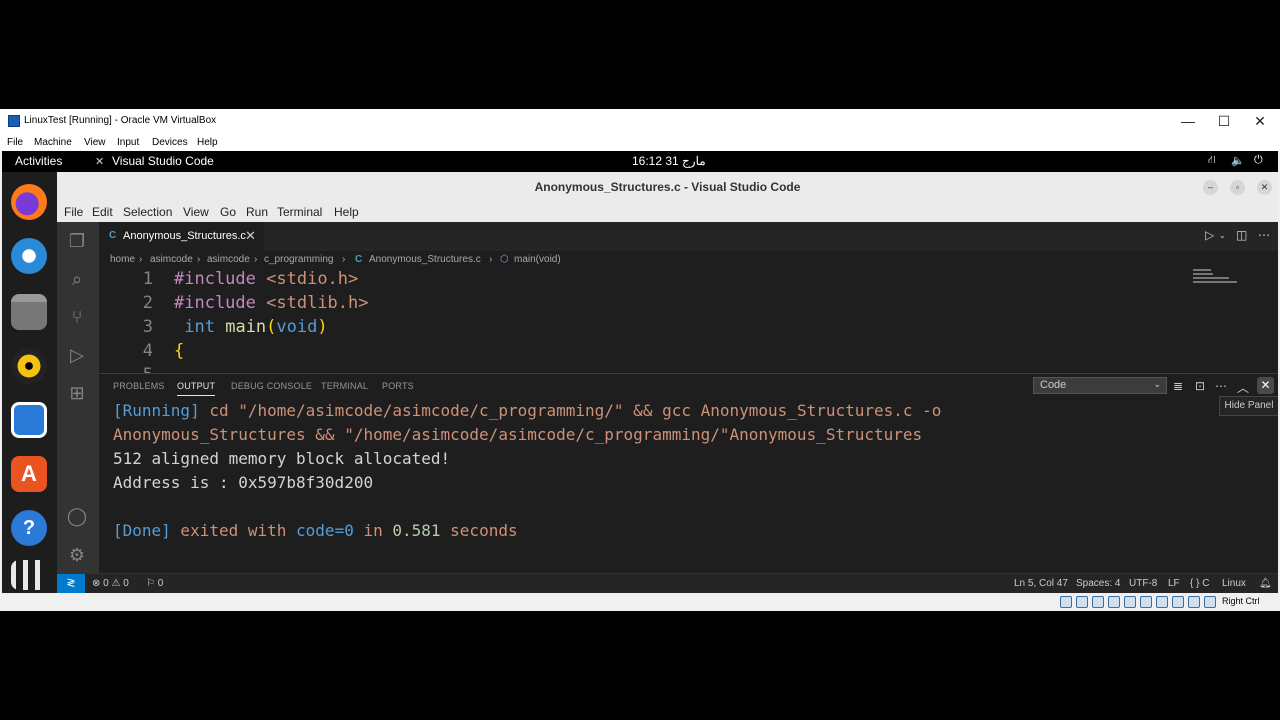 The image size is (1280, 720). Describe the element at coordinates (1264, 235) in the screenshot. I see `more-actions-icon: ⋯` at that location.